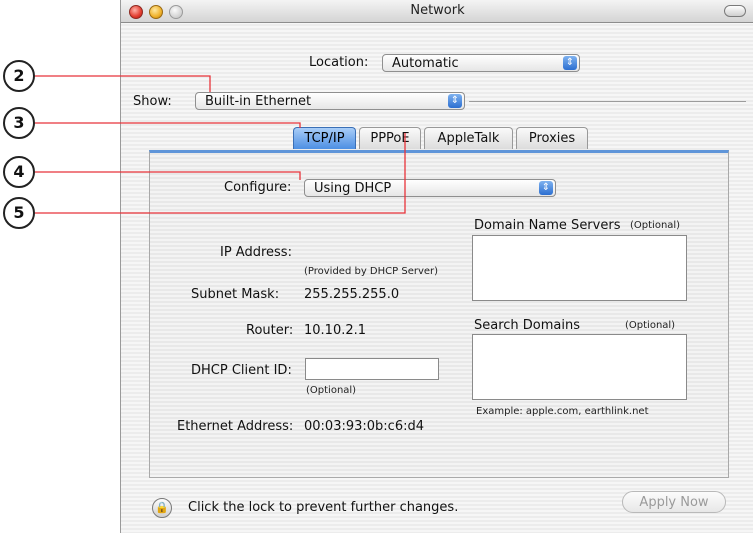 This screenshot has height=533, width=753. I want to click on callout-5: 5, so click(19, 213).